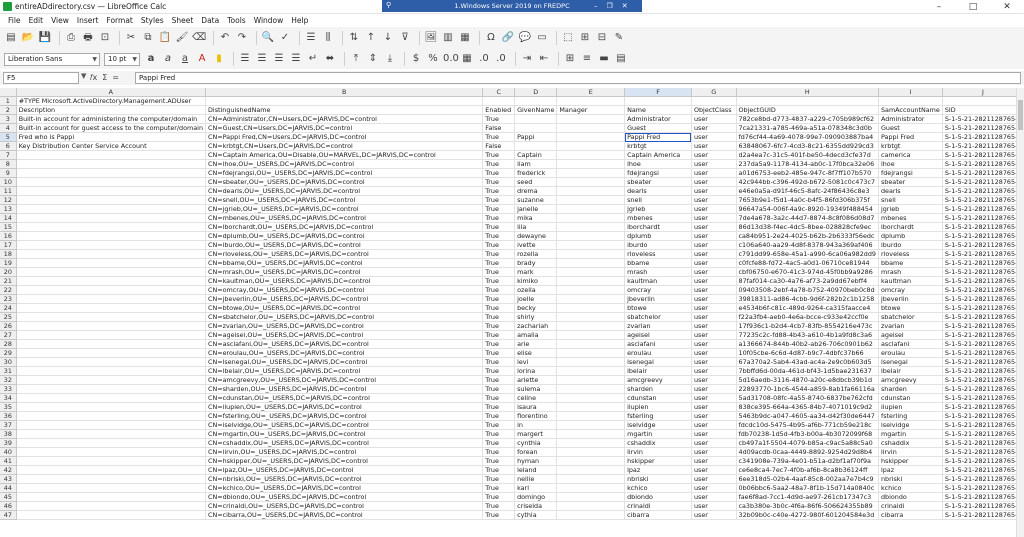 The image size is (1024, 537). What do you see at coordinates (807, 380) in the screenshot?
I see `cell-h32: 5d16aedb-3116-4870-a20c-e8dbcb39b1d` at bounding box center [807, 380].